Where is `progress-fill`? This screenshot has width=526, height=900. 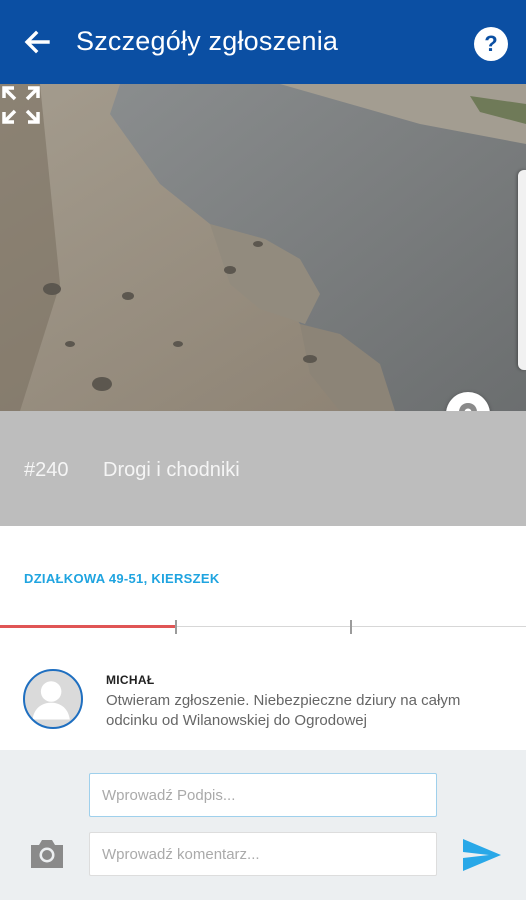
progress-fill is located at coordinates (88, 626).